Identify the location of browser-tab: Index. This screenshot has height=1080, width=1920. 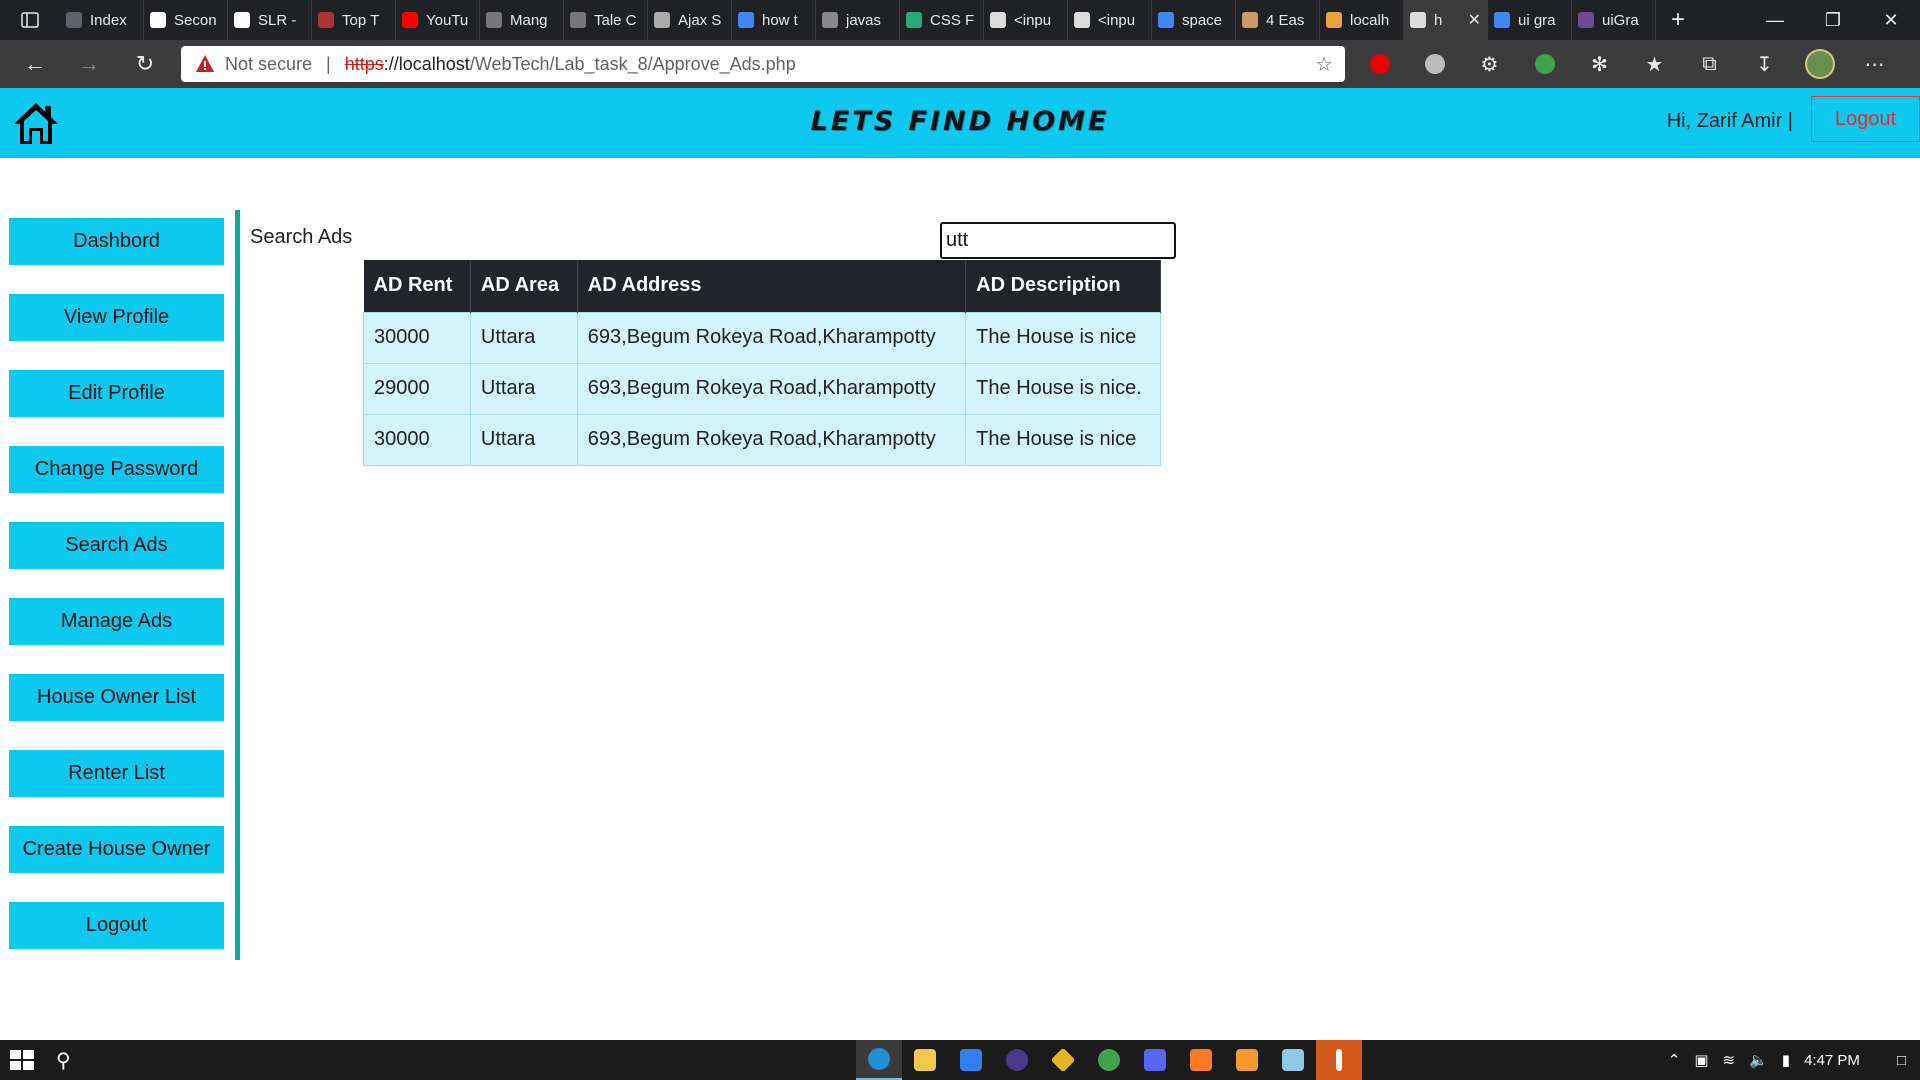
(102, 20).